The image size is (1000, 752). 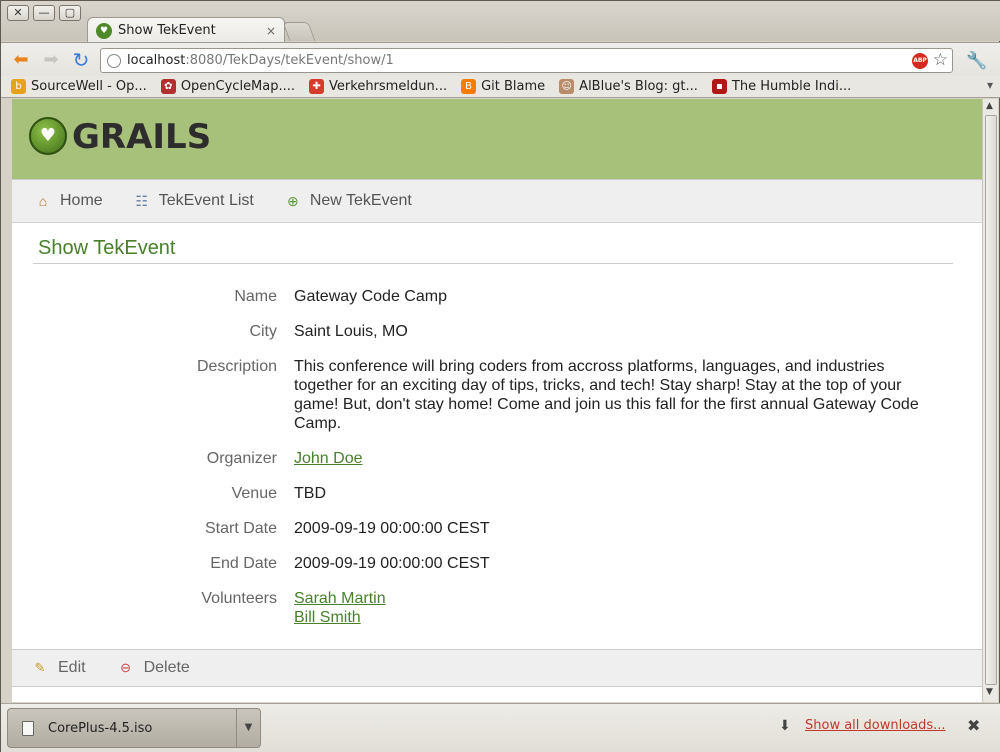 I want to click on property-value: John Doe, so click(x=614, y=458).